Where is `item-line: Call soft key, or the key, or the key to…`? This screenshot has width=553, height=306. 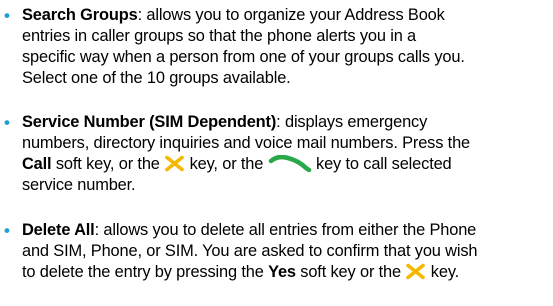
item-line: Call soft key, or the key, or the key to… is located at coordinates (237, 164).